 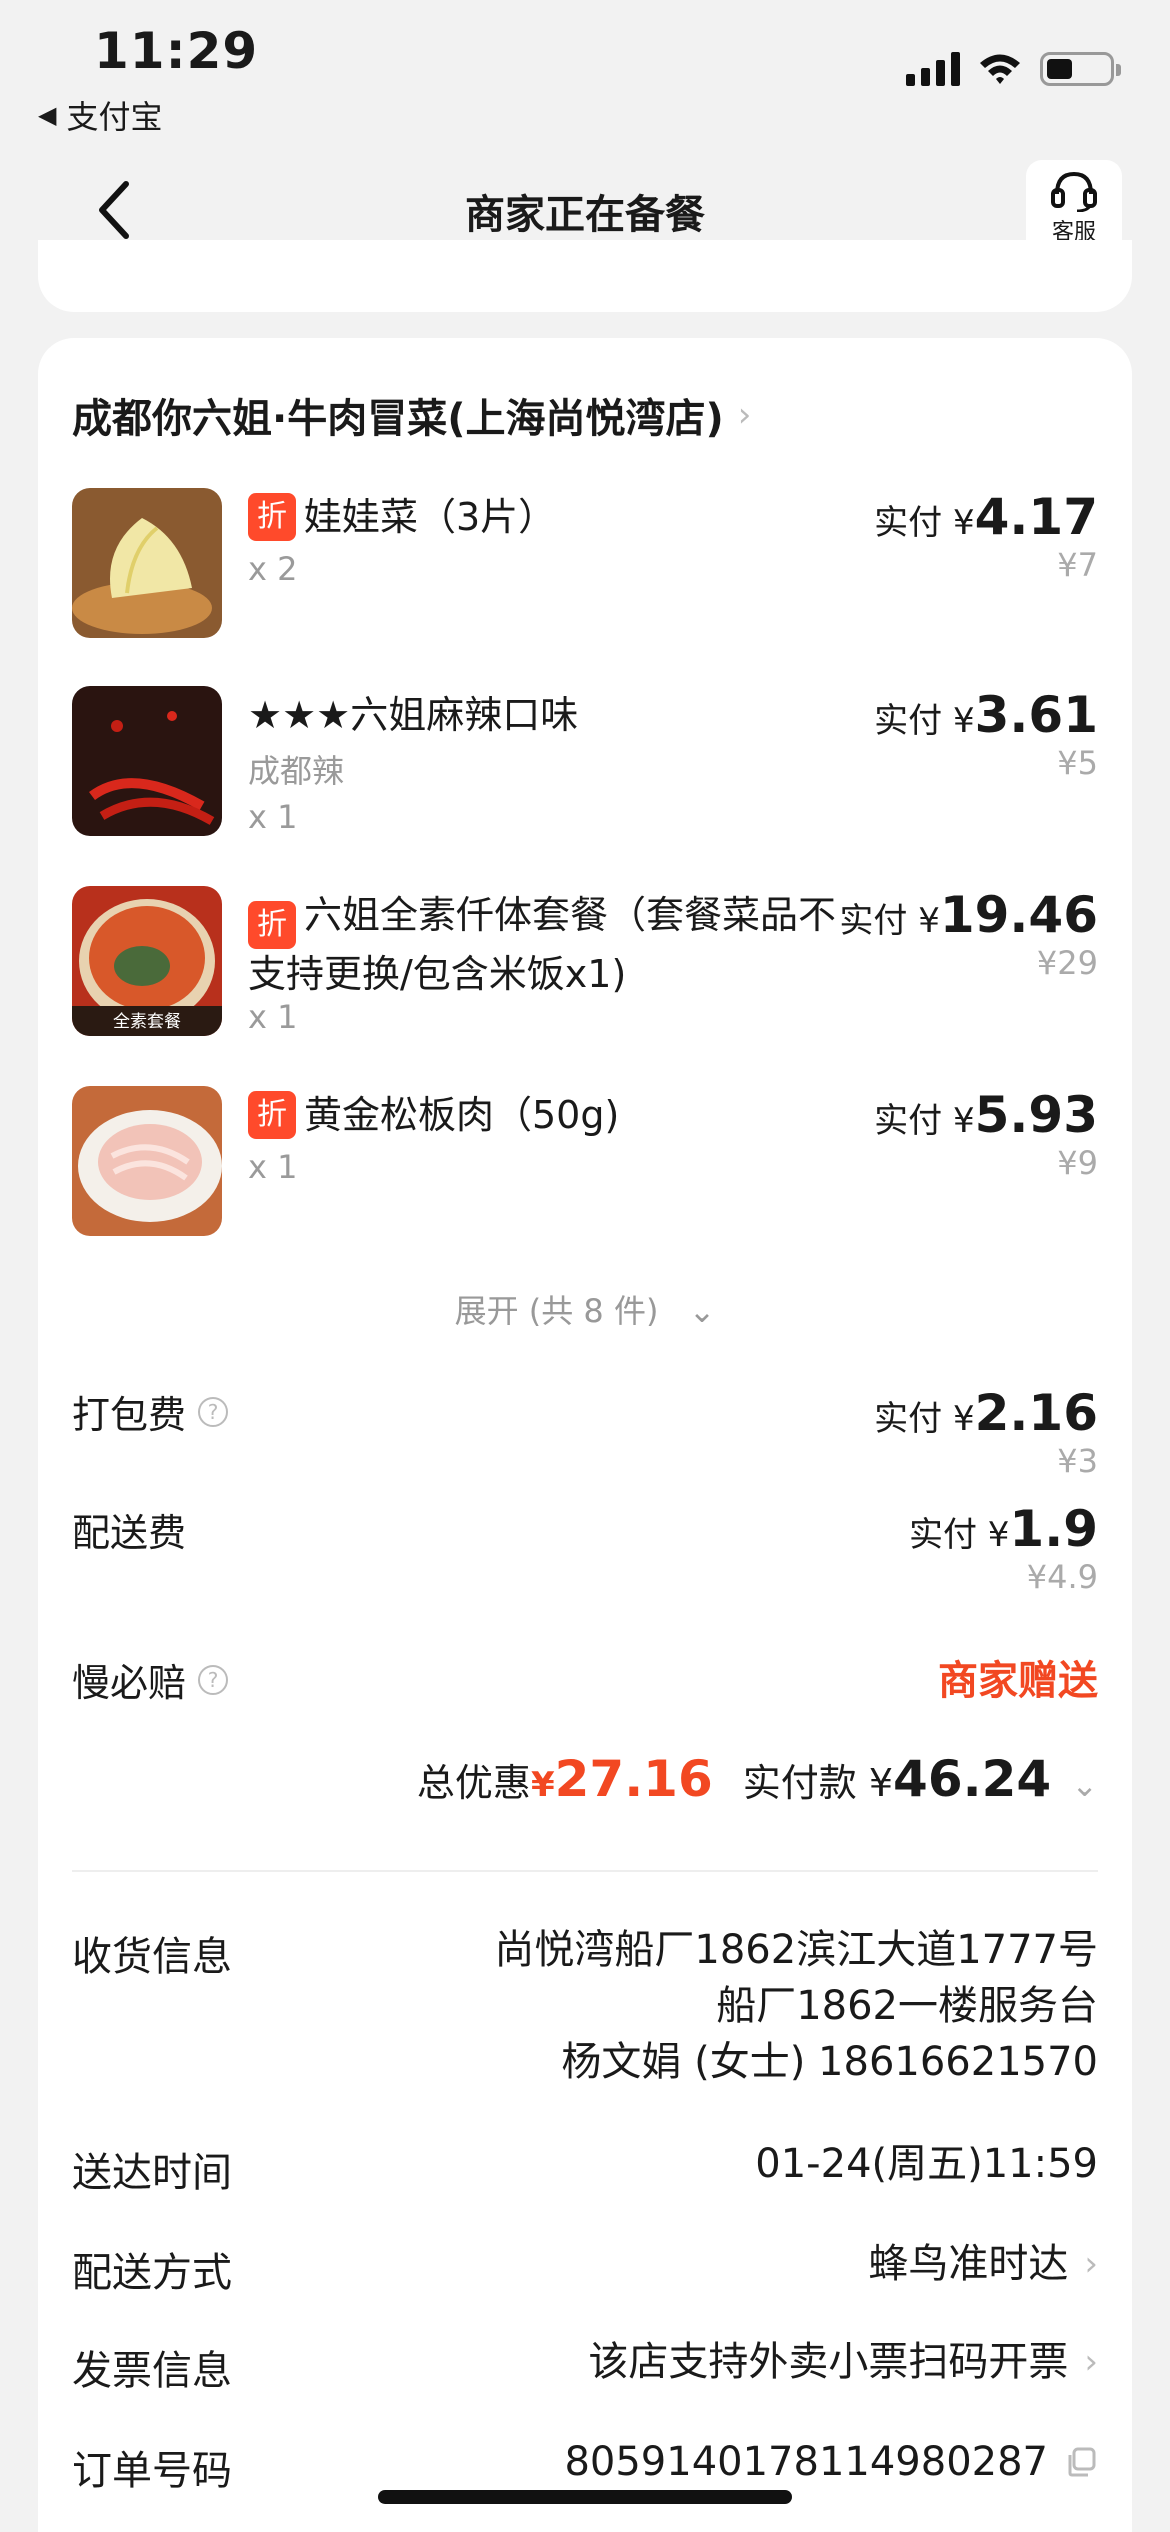 I want to click on item-name: 折六姐全素仟体套餐（套餐菜品不支持更换/包含米饭x1), so click(x=548, y=944).